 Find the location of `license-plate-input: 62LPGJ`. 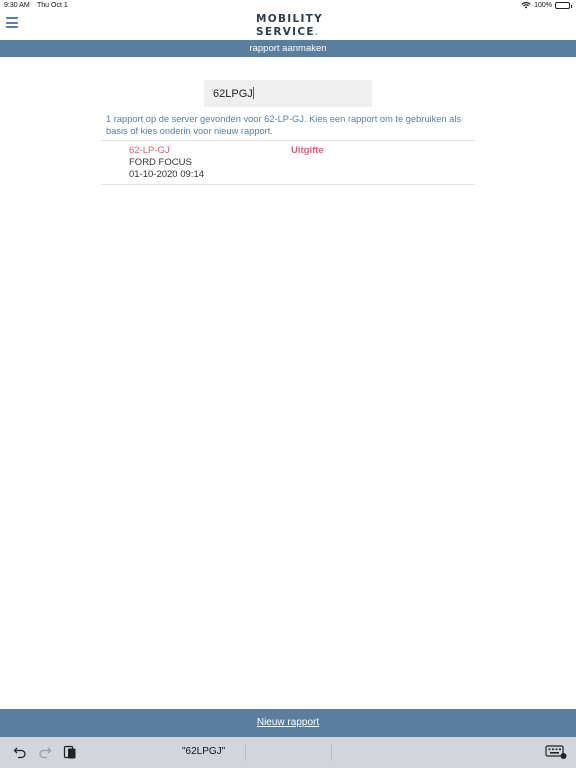

license-plate-input: 62LPGJ is located at coordinates (288, 93).